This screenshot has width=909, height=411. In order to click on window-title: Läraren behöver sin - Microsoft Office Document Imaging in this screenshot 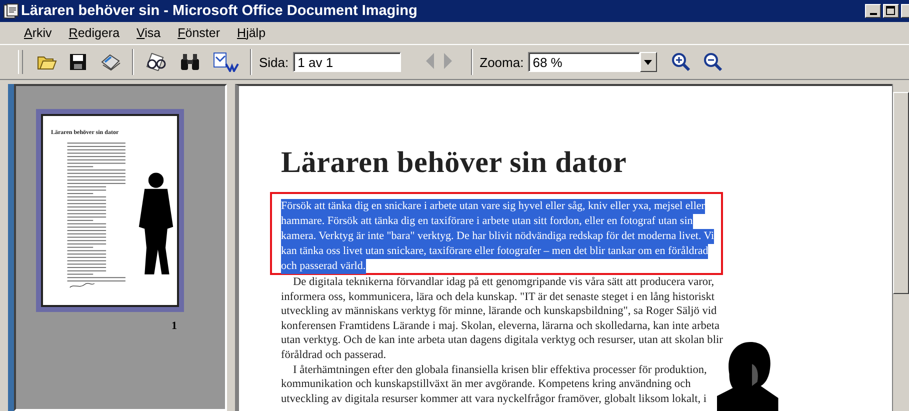, I will do `click(219, 11)`.